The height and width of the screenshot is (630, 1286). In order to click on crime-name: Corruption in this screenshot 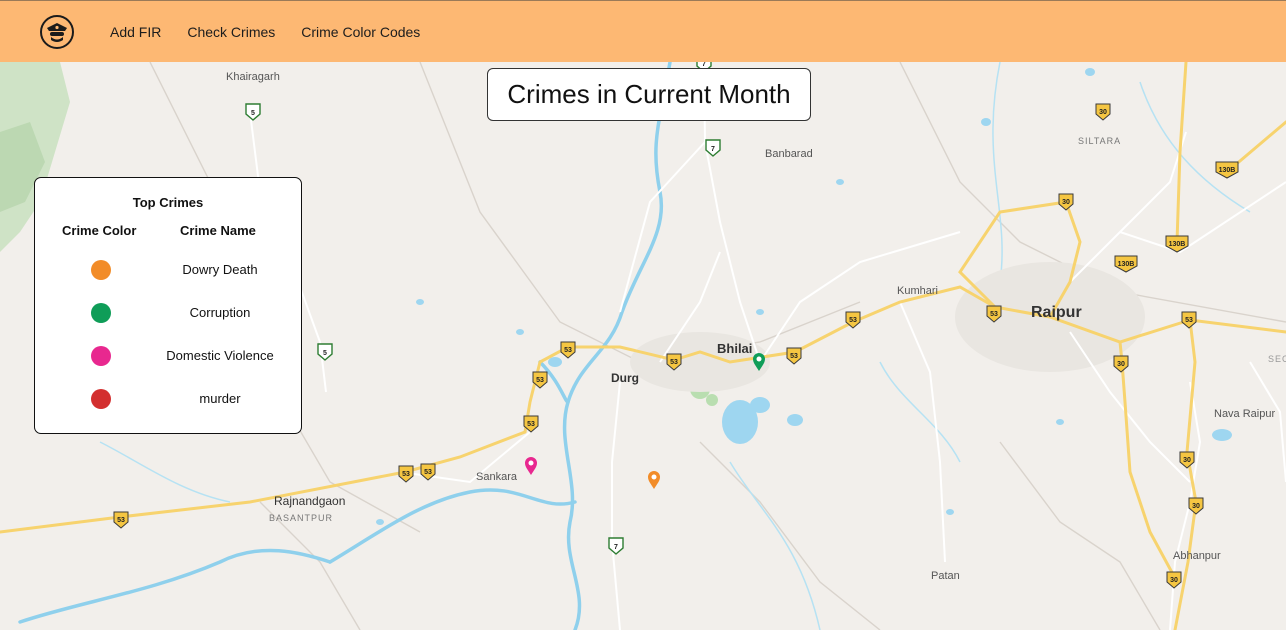, I will do `click(220, 312)`.